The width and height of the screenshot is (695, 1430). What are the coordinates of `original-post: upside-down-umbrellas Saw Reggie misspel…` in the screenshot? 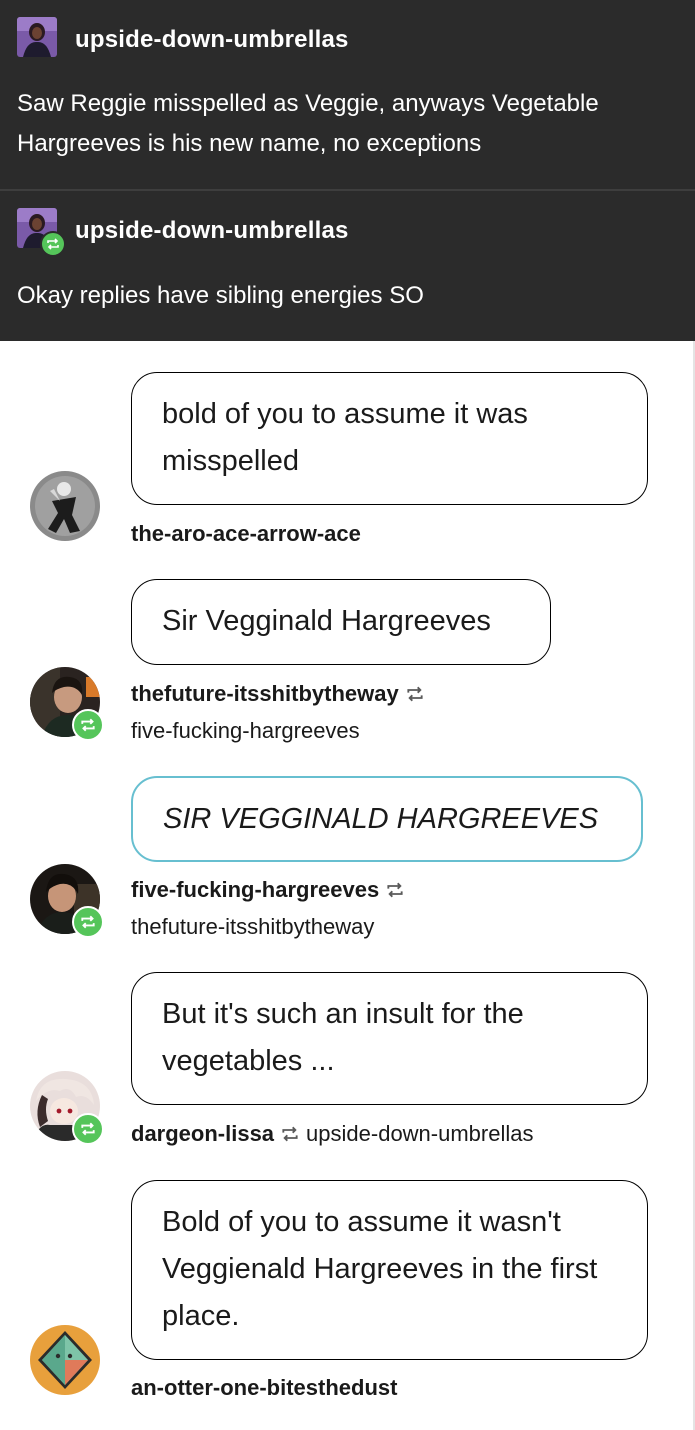 It's located at (347, 94).